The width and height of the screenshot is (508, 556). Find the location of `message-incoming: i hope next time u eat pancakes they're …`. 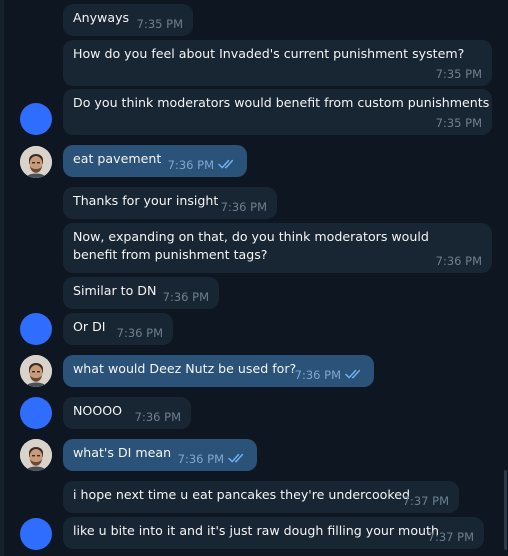

message-incoming: i hope next time u eat pancakes they're … is located at coordinates (261, 497).